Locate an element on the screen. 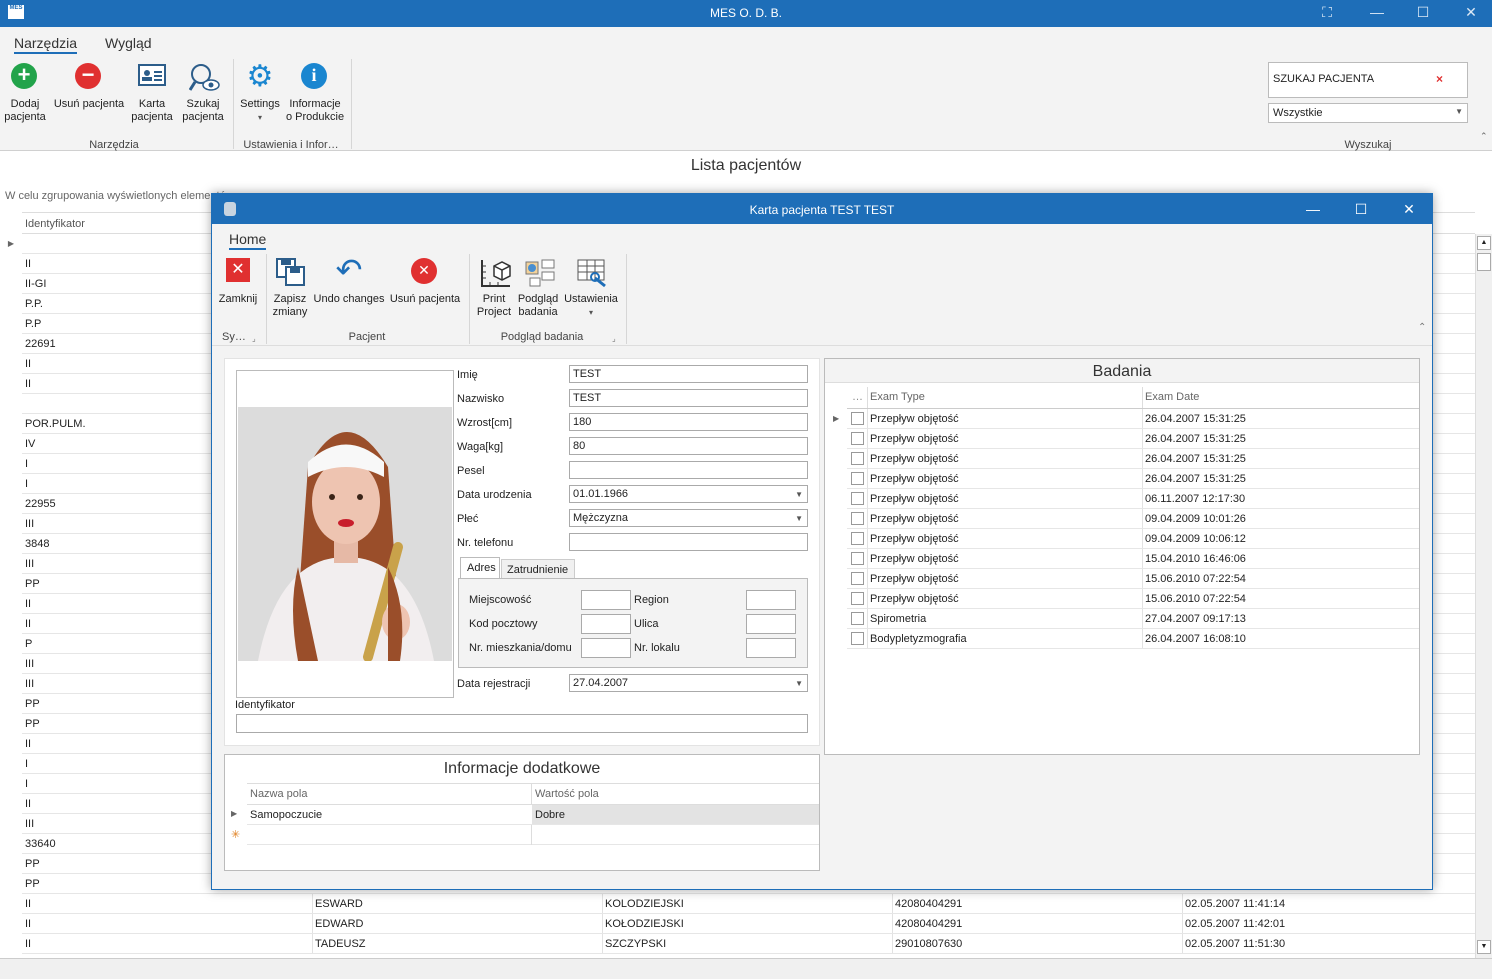 Image resolution: width=1492 pixels, height=979 pixels. dialog-minimize-button: — is located at coordinates (1313, 209).